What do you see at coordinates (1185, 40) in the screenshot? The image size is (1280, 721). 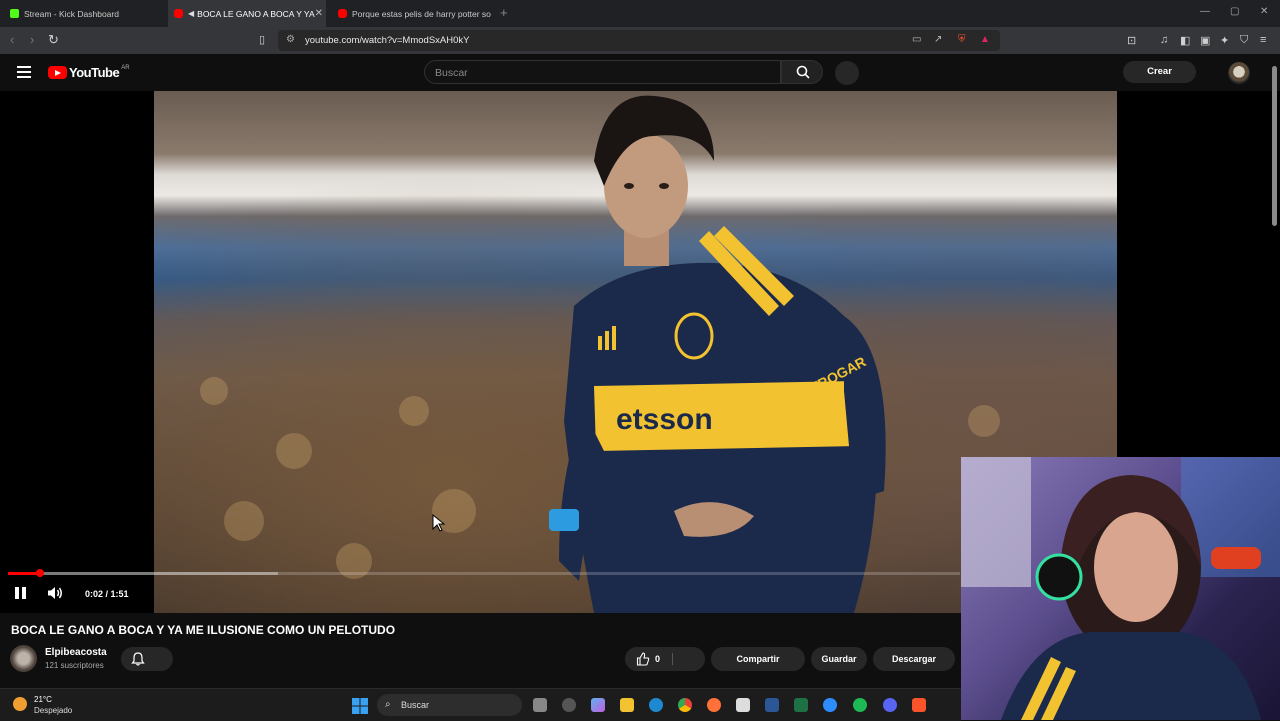 I see `sidebar-icon: ◧` at bounding box center [1185, 40].